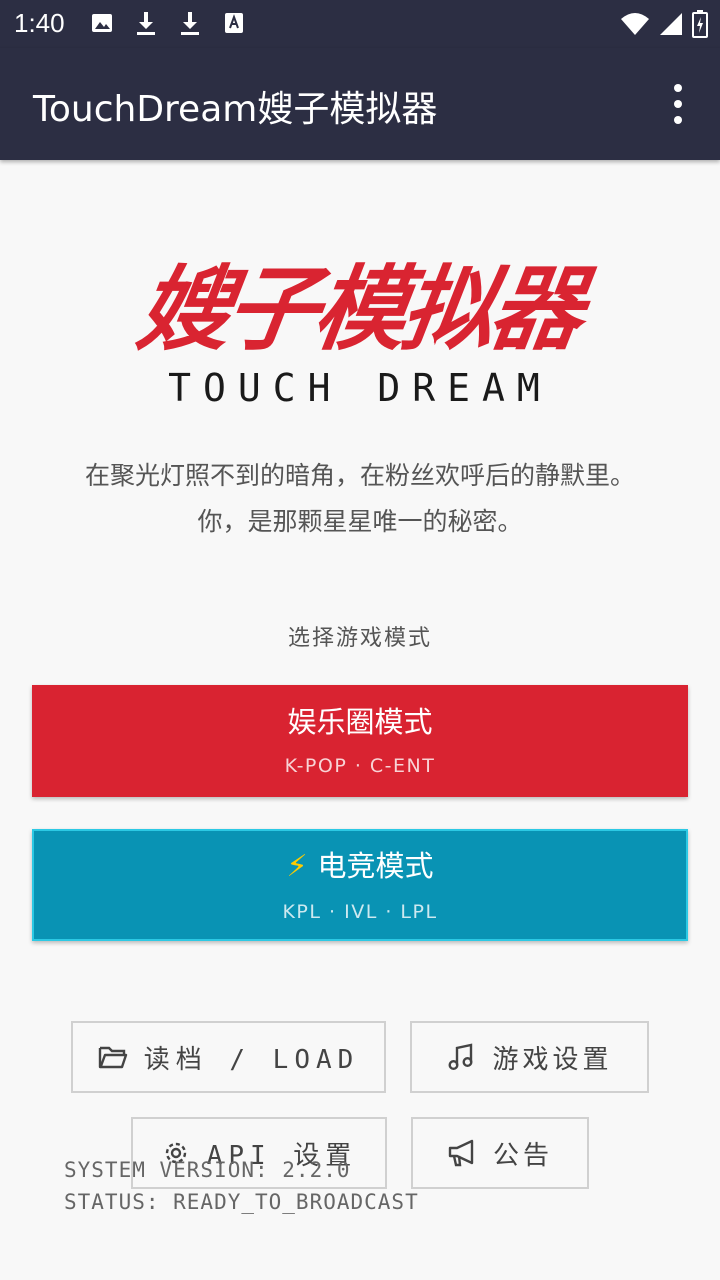 The height and width of the screenshot is (1280, 720). Describe the element at coordinates (102, 23) in the screenshot. I see `image-icon` at that location.